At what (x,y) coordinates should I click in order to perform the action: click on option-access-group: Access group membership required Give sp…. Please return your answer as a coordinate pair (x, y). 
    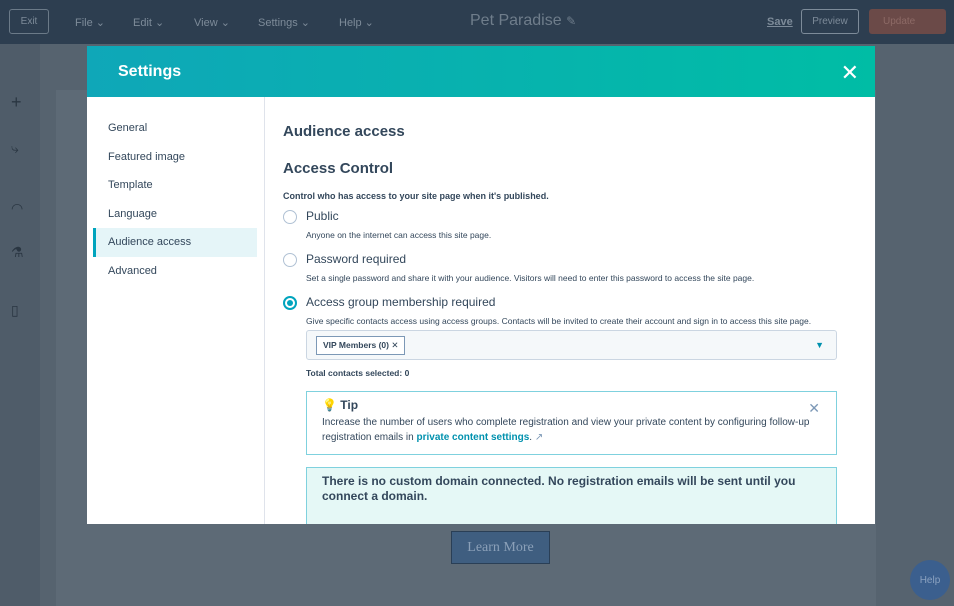
    Looking at the image, I should click on (579, 312).